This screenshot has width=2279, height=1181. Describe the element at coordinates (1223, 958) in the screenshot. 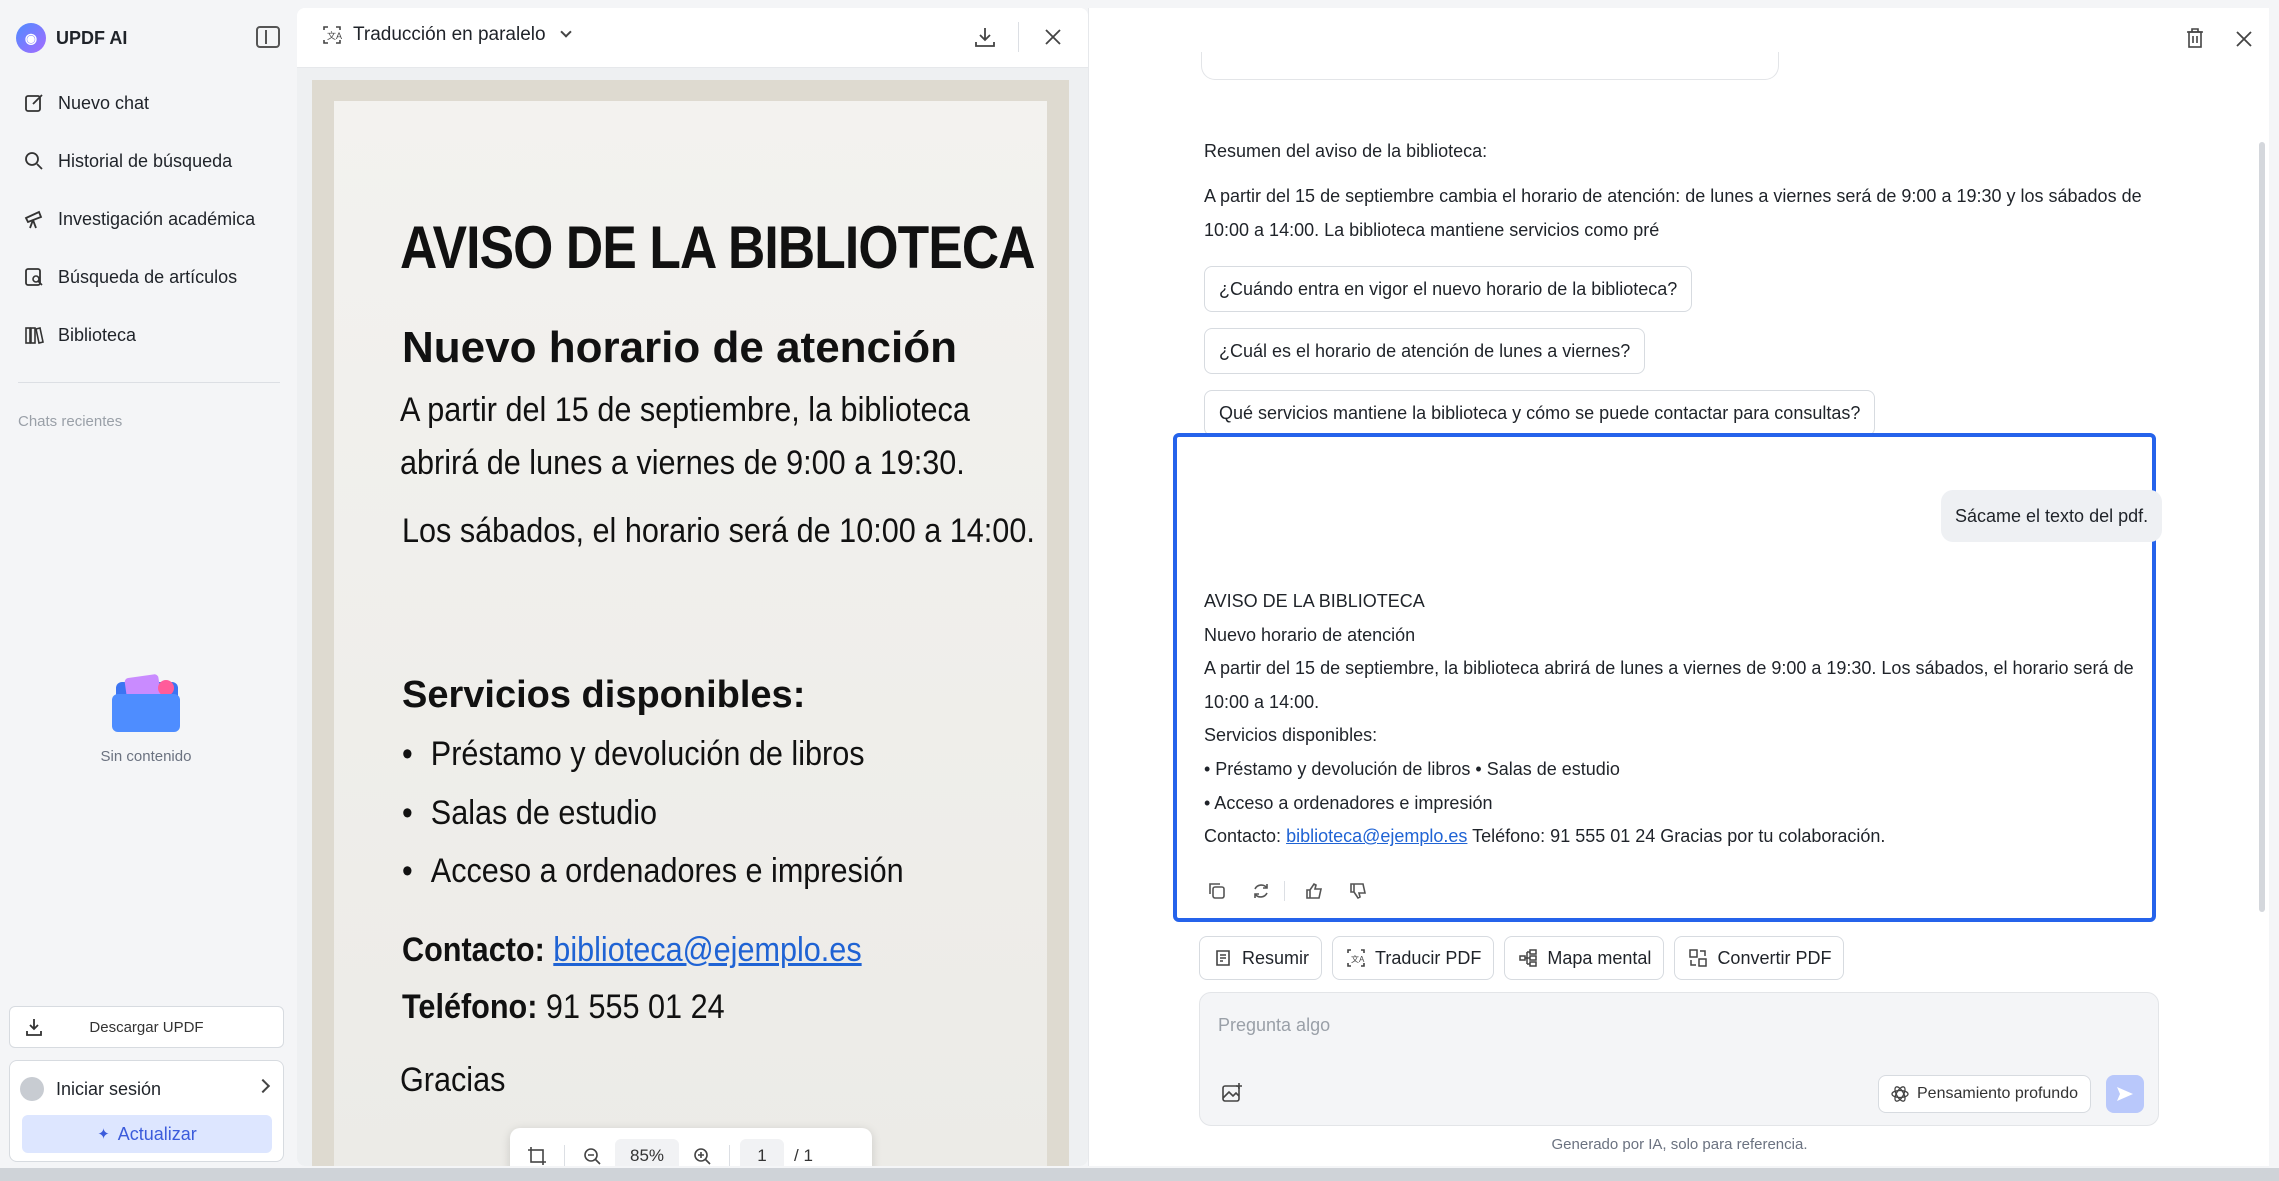

I see `summary-icon` at that location.